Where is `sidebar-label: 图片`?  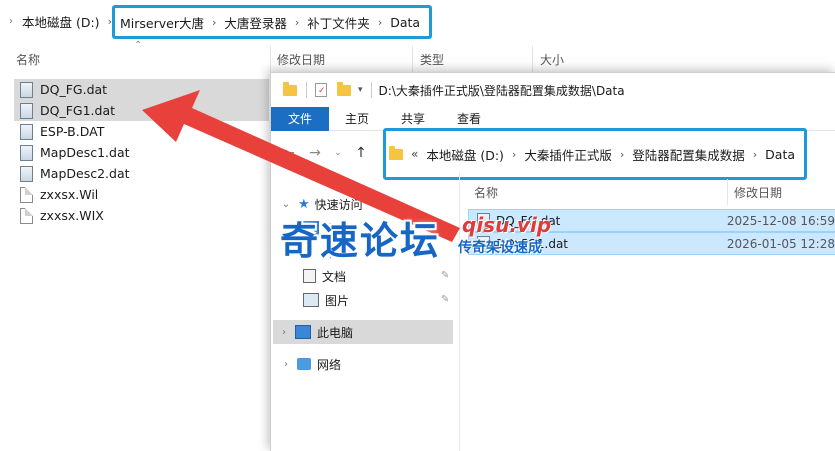 sidebar-label: 图片 is located at coordinates (337, 300).